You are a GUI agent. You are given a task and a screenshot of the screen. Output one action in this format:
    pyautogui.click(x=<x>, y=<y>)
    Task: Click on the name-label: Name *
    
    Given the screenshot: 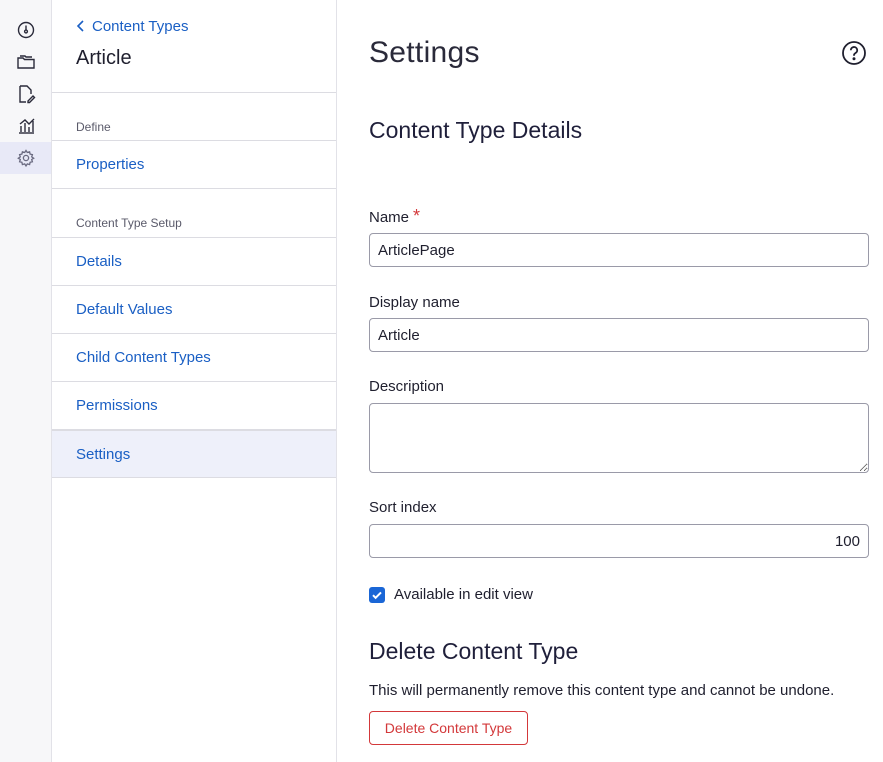 What is the action you would take?
    pyautogui.click(x=395, y=216)
    